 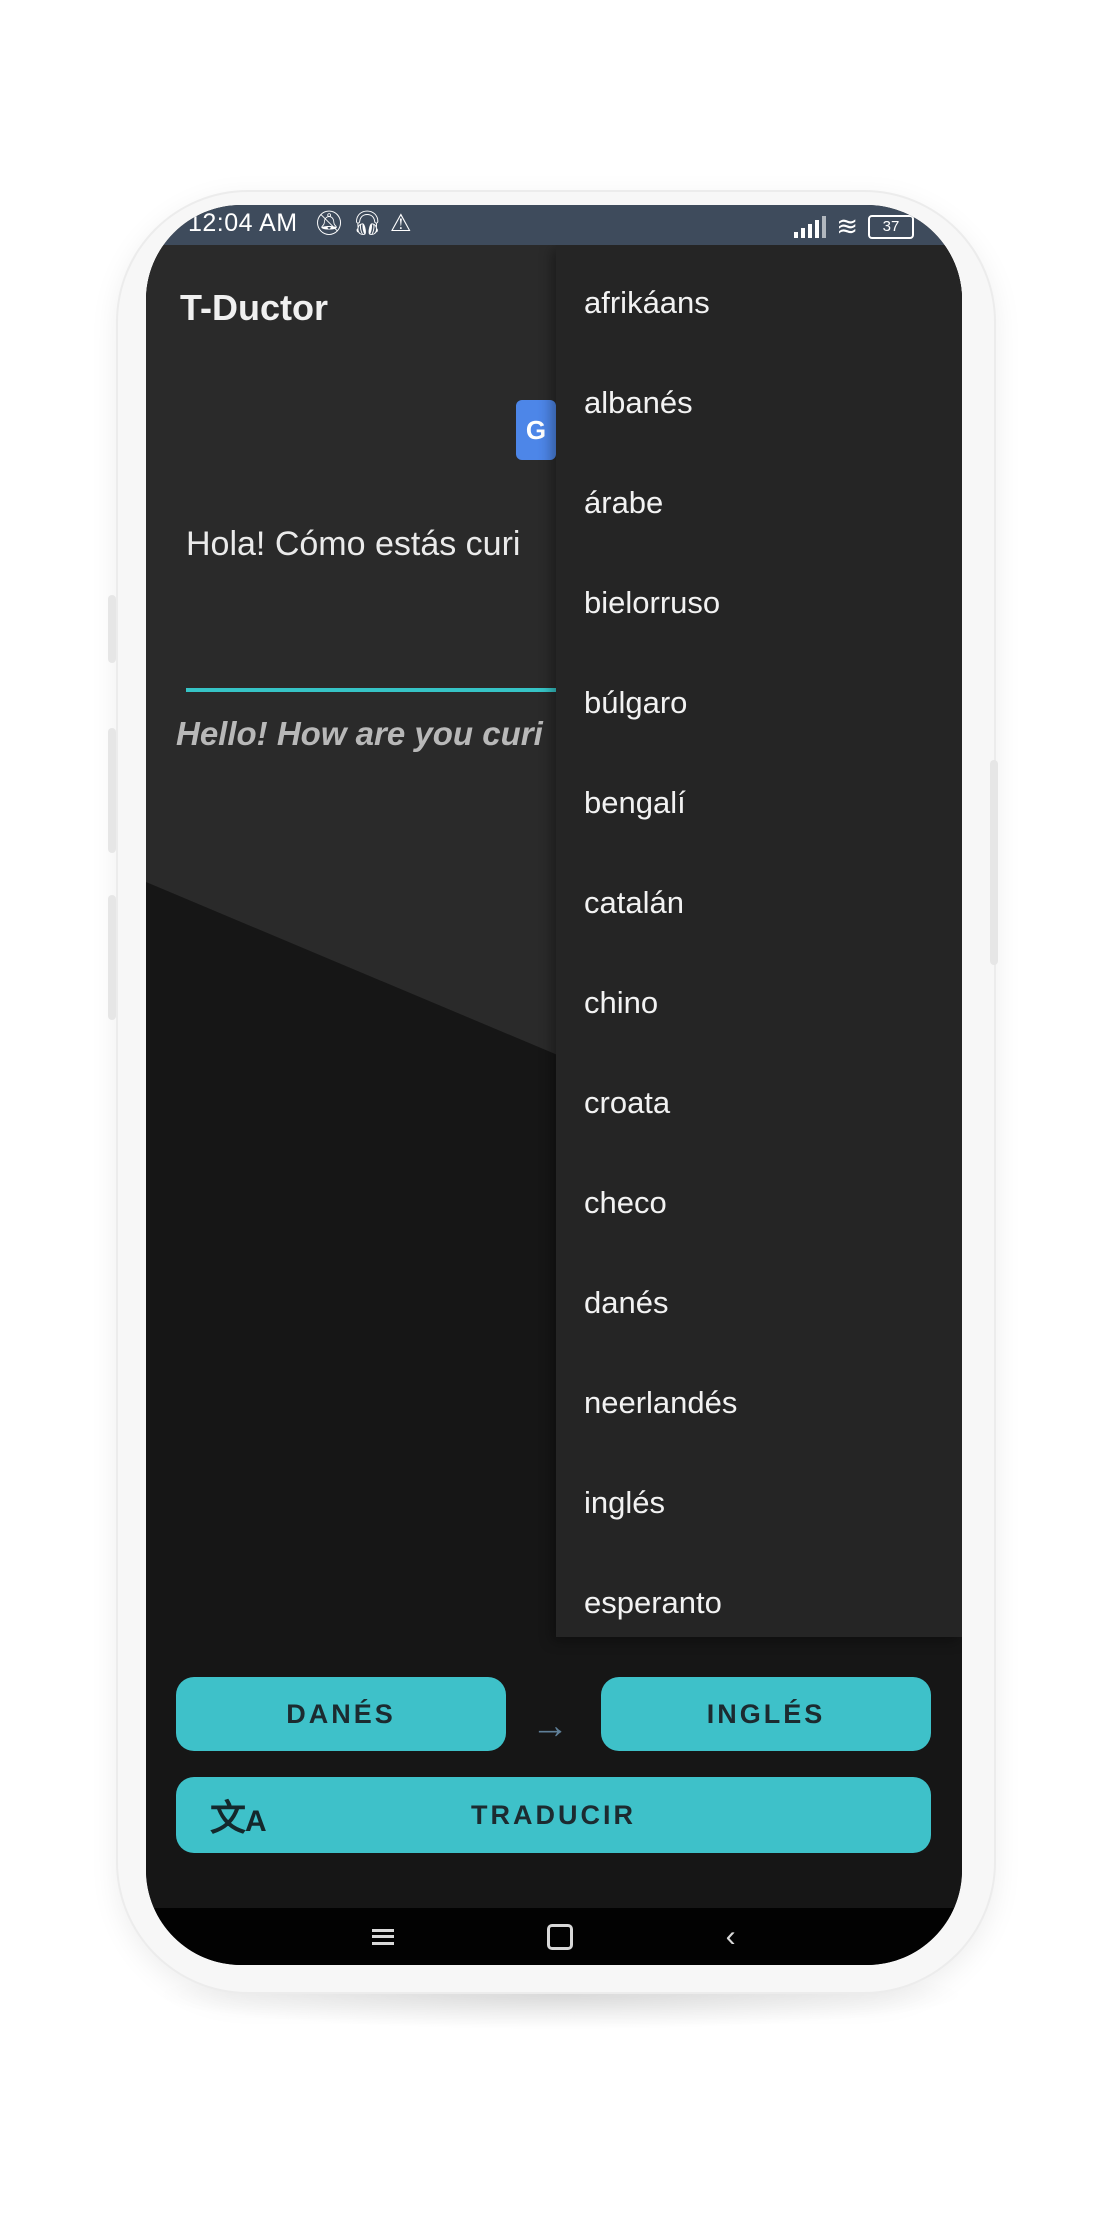 What do you see at coordinates (359, 733) in the screenshot?
I see `translated-text: Hello! How are you curi` at bounding box center [359, 733].